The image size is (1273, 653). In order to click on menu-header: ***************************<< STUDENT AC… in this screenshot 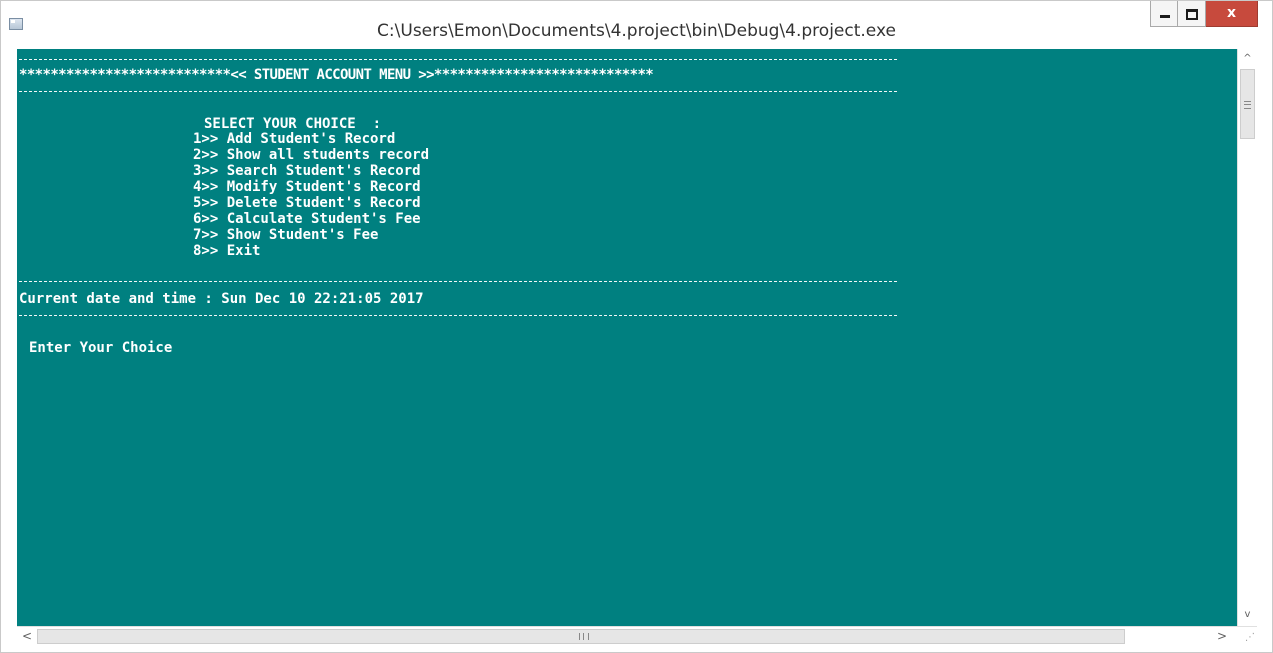, I will do `click(336, 75)`.